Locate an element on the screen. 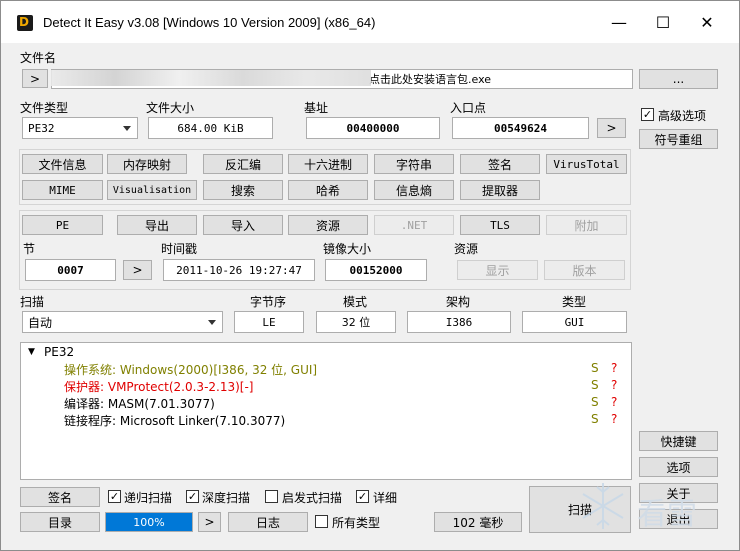 This screenshot has width=740, height=551. entry-point-button: > is located at coordinates (611, 128).